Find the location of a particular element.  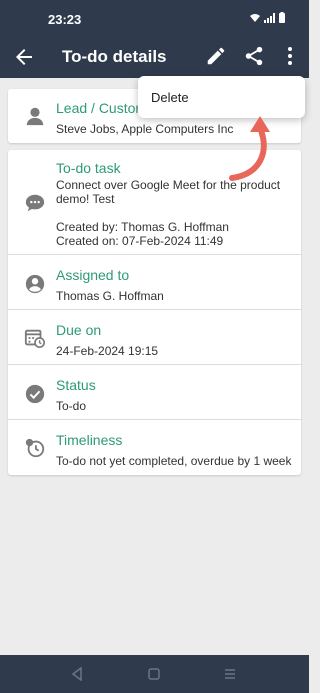

due-title: Due on is located at coordinates (79, 330).